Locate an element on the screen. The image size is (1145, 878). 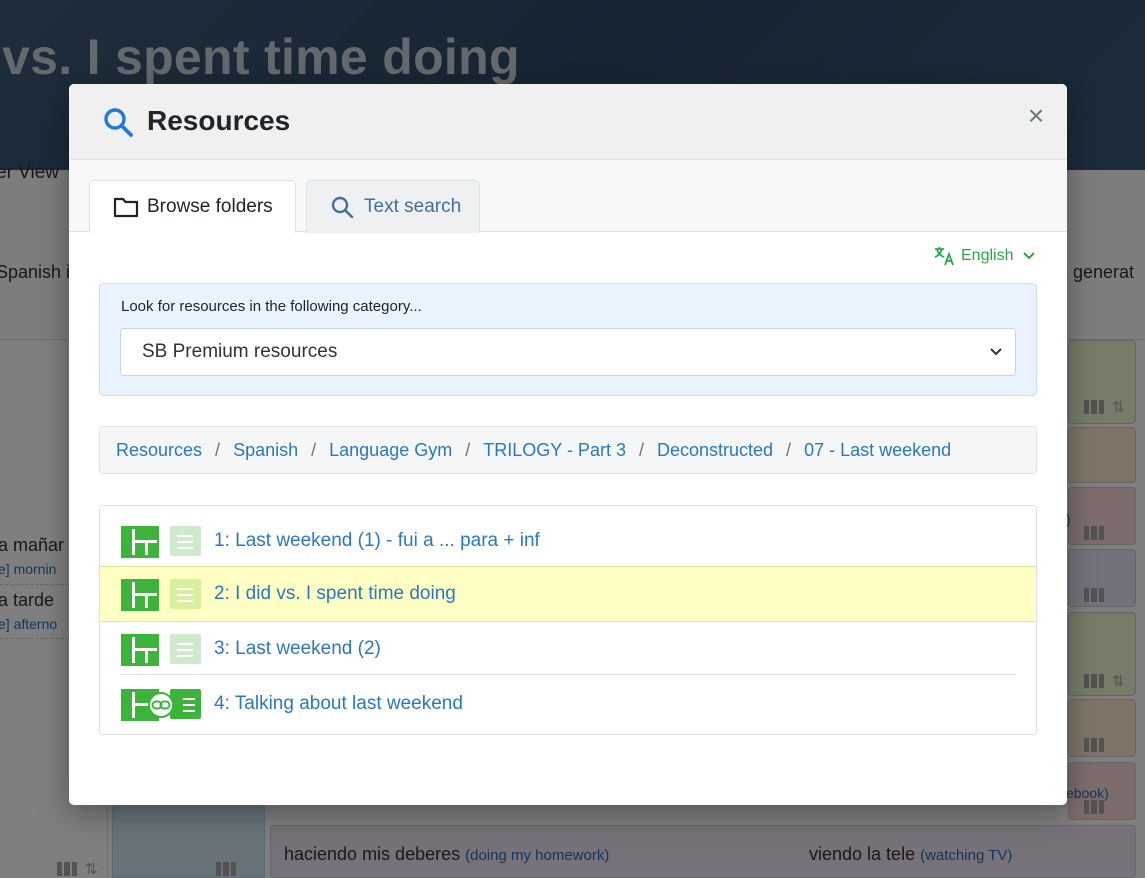
folder-icon is located at coordinates (126, 207).